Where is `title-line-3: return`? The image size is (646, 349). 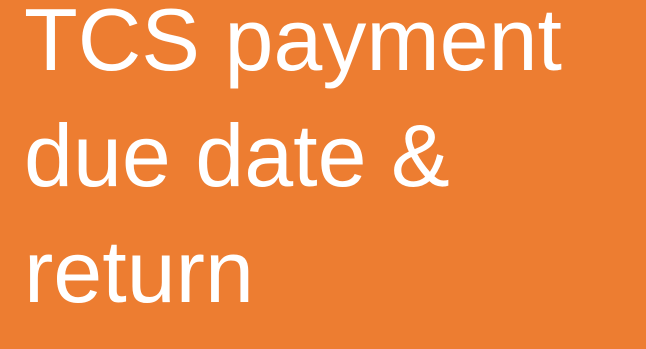 title-line-3: return is located at coordinates (139, 271).